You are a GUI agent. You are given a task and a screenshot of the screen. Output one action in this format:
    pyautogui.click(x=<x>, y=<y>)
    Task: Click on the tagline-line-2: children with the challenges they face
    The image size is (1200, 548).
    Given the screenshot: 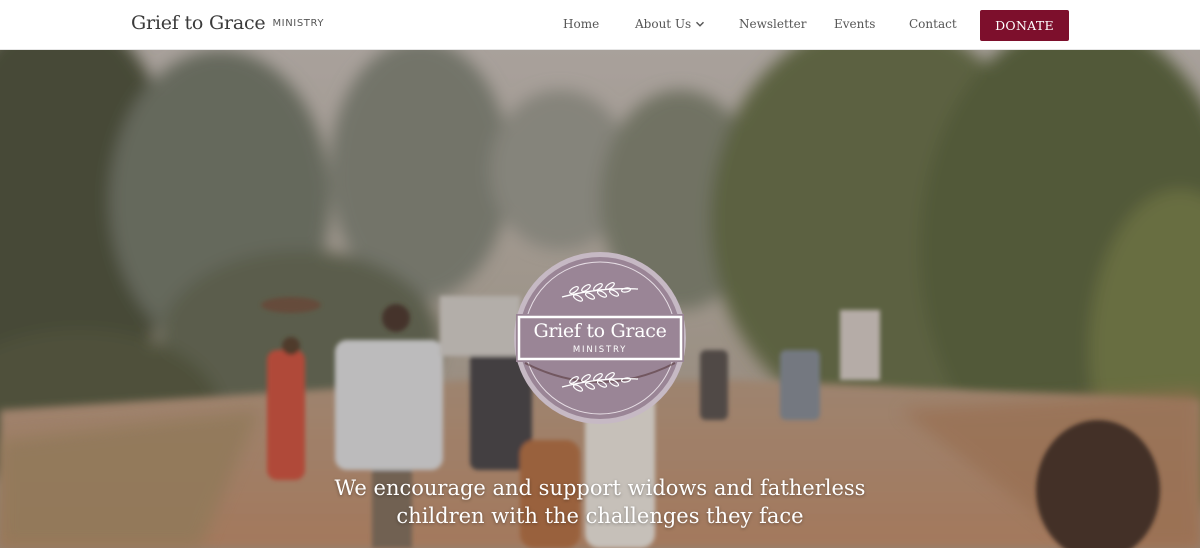 What is the action you would take?
    pyautogui.click(x=600, y=516)
    